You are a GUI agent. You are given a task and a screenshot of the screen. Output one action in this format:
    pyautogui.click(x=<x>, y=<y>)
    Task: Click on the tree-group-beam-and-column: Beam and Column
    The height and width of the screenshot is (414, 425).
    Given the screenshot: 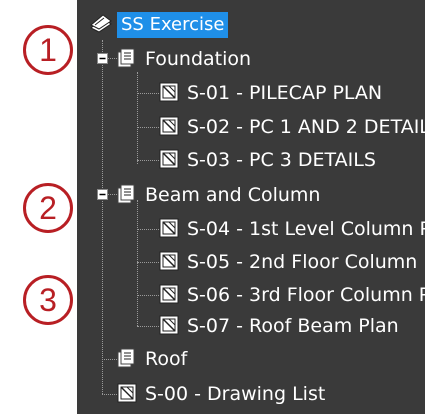 What is the action you would take?
    pyautogui.click(x=251, y=195)
    